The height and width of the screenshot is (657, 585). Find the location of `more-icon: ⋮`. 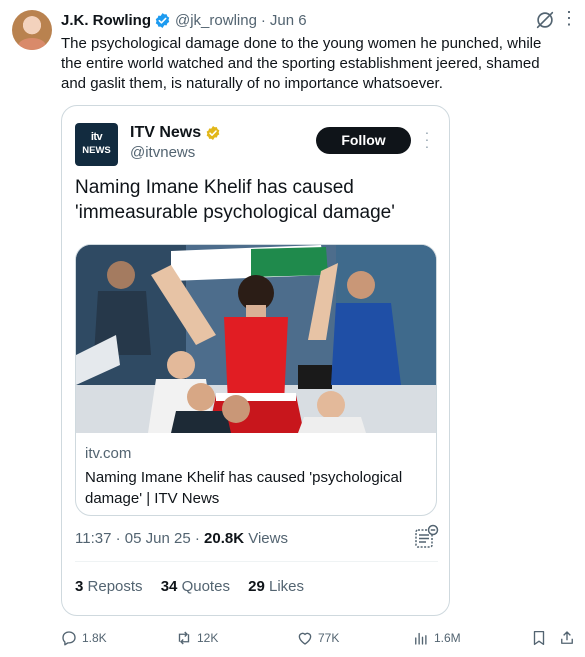

more-icon: ⋮ is located at coordinates (569, 20).